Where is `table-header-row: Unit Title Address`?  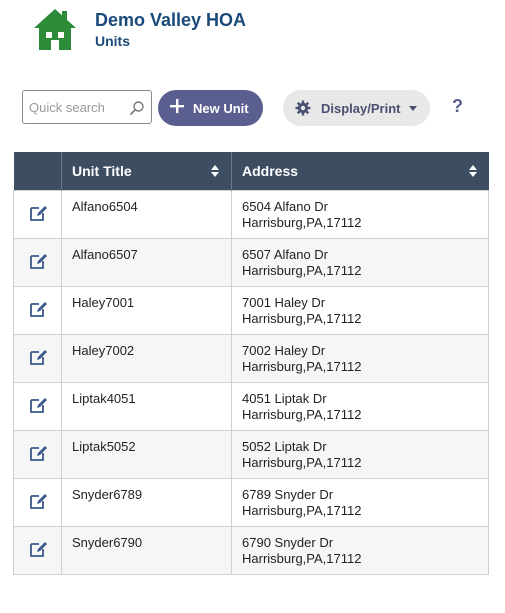
table-header-row: Unit Title Address is located at coordinates (251, 171).